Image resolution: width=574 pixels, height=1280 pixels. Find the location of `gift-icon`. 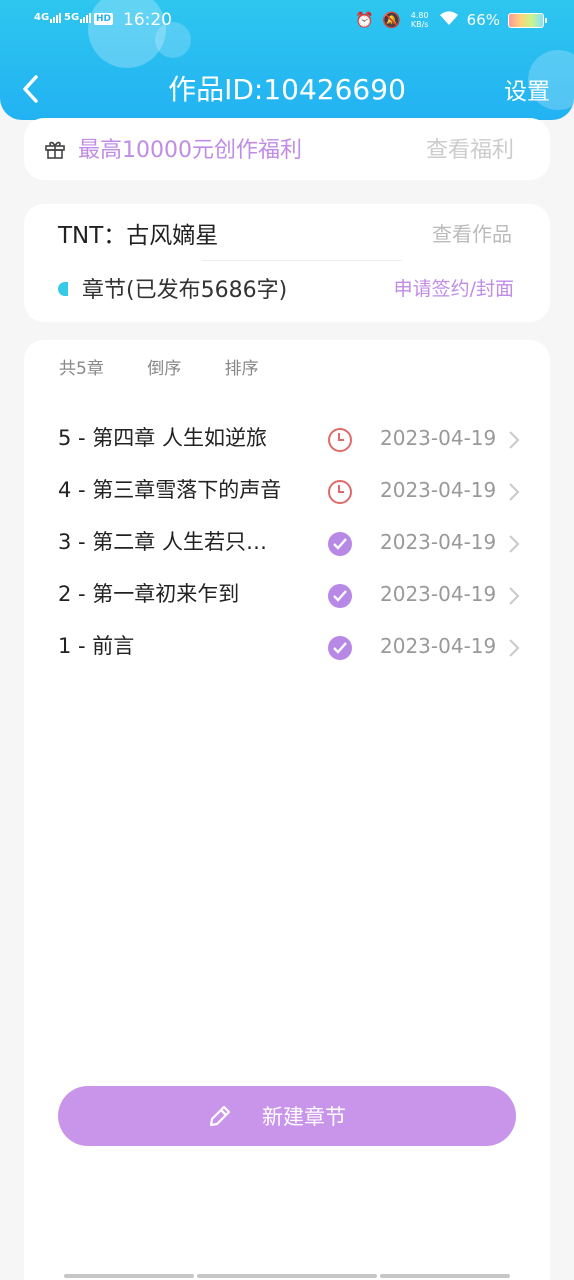

gift-icon is located at coordinates (55, 150).